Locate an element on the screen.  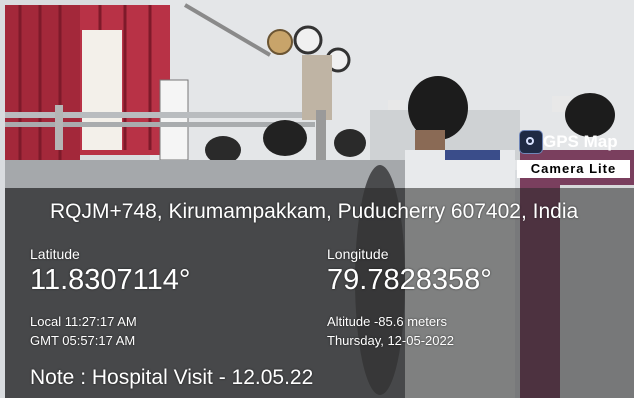
note-text: Note : Hospital Visit - 12.05.22 is located at coordinates (172, 377).